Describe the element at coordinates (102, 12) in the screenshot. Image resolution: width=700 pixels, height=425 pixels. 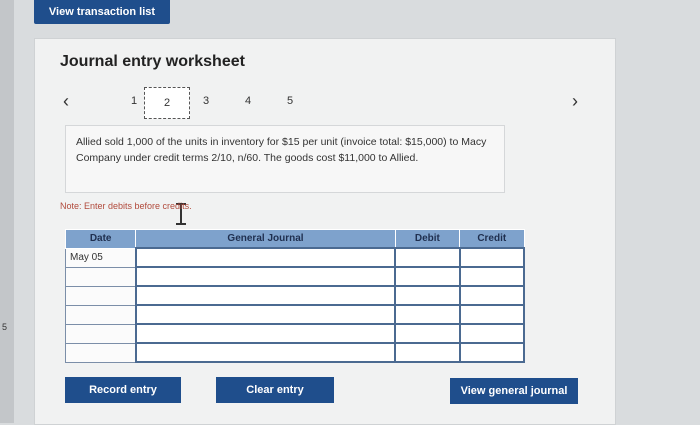
I see `view-transaction-list-button: View transaction list` at that location.